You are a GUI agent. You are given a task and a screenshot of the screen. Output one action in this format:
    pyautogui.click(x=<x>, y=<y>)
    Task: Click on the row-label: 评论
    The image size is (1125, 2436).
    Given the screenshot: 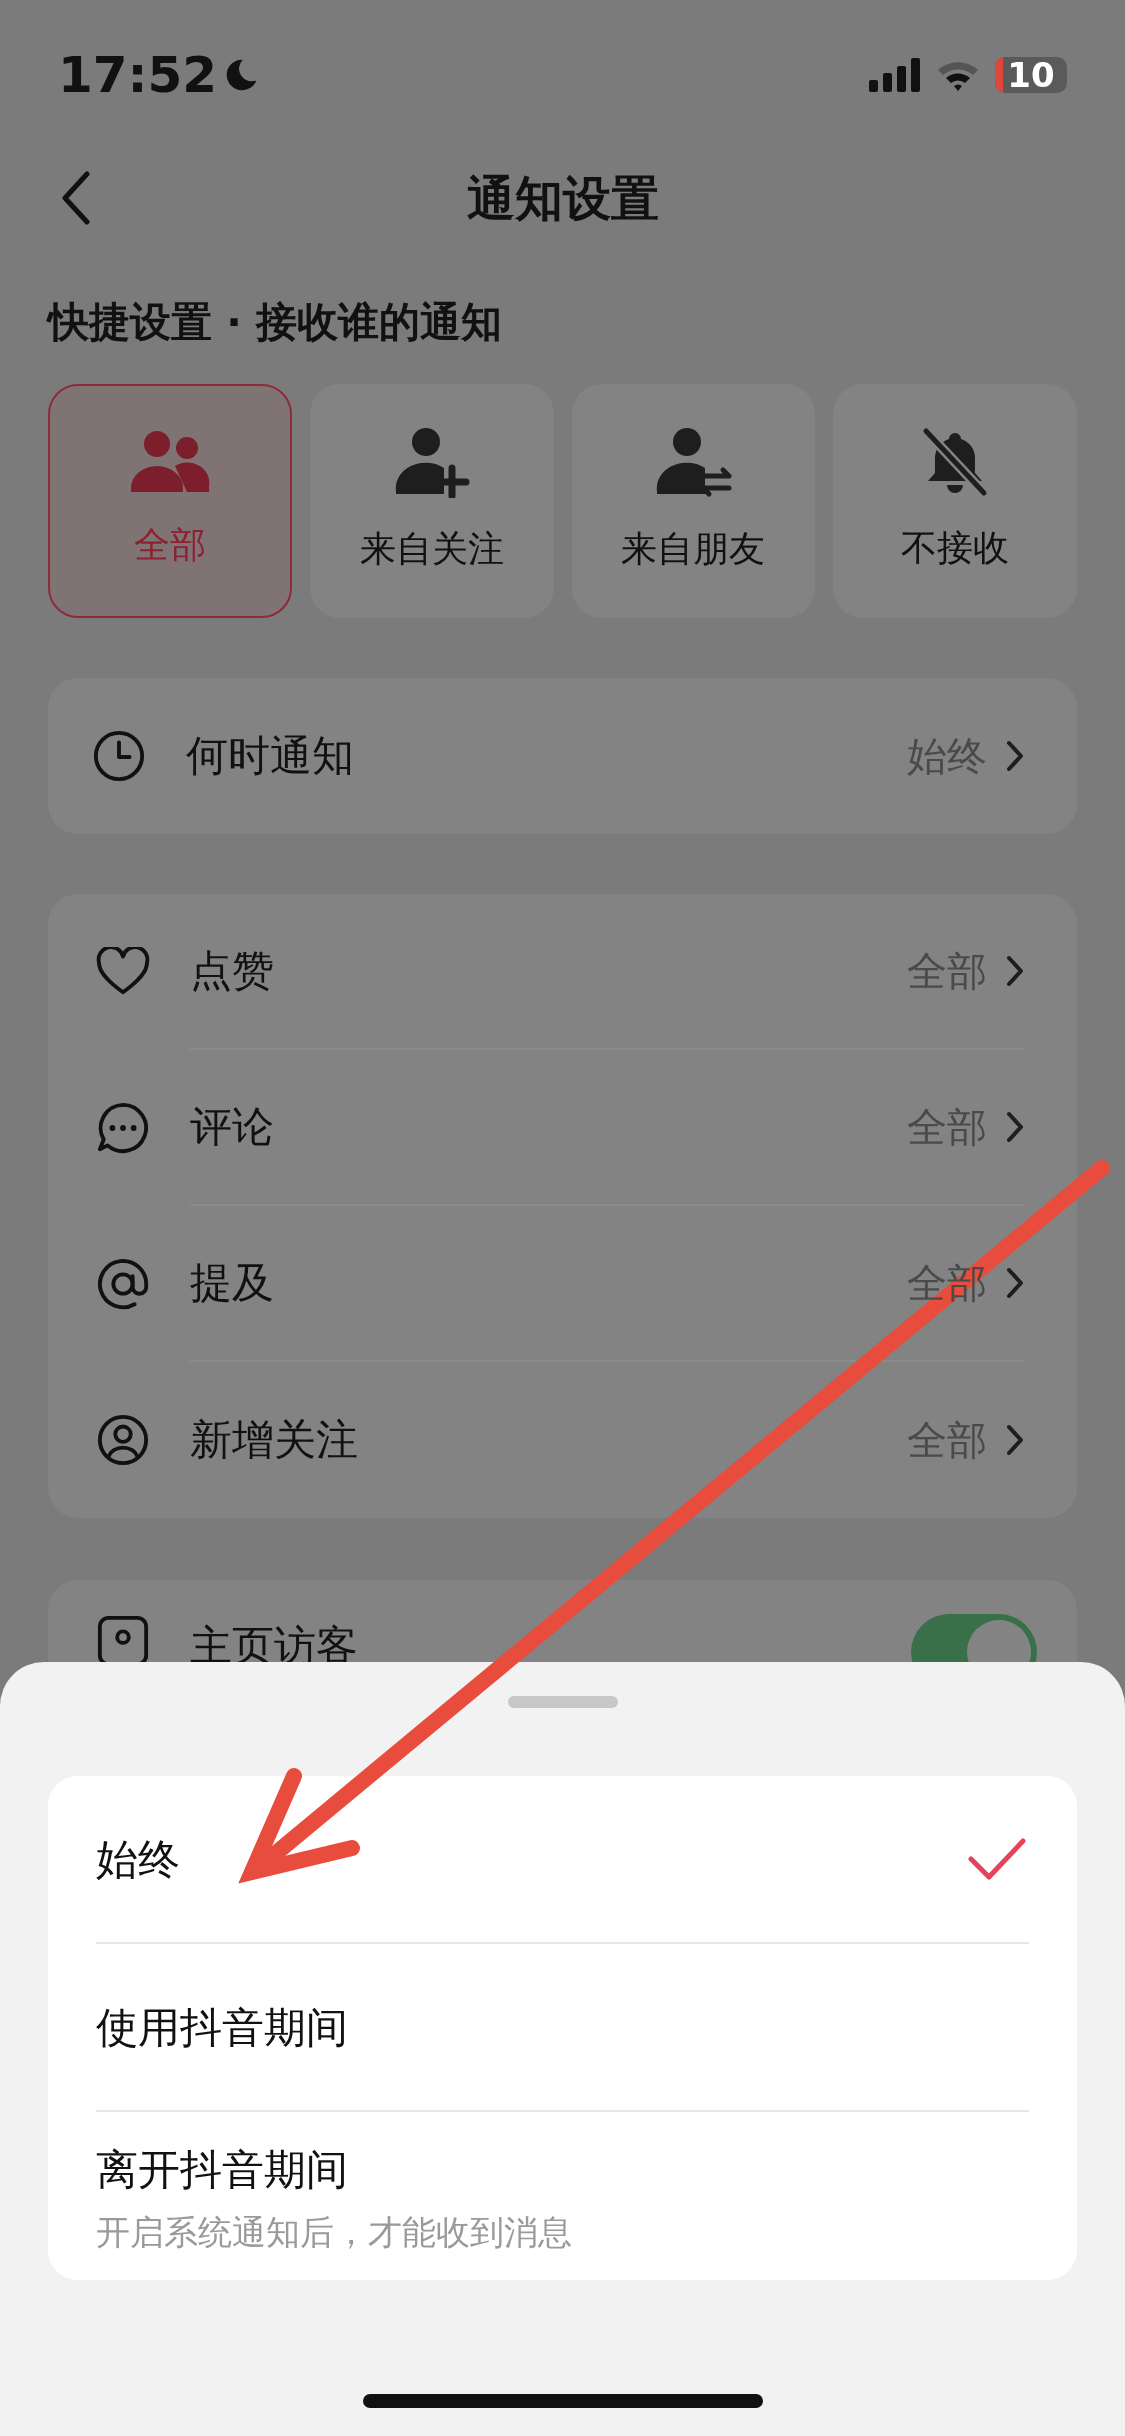 What is the action you would take?
    pyautogui.click(x=232, y=1127)
    